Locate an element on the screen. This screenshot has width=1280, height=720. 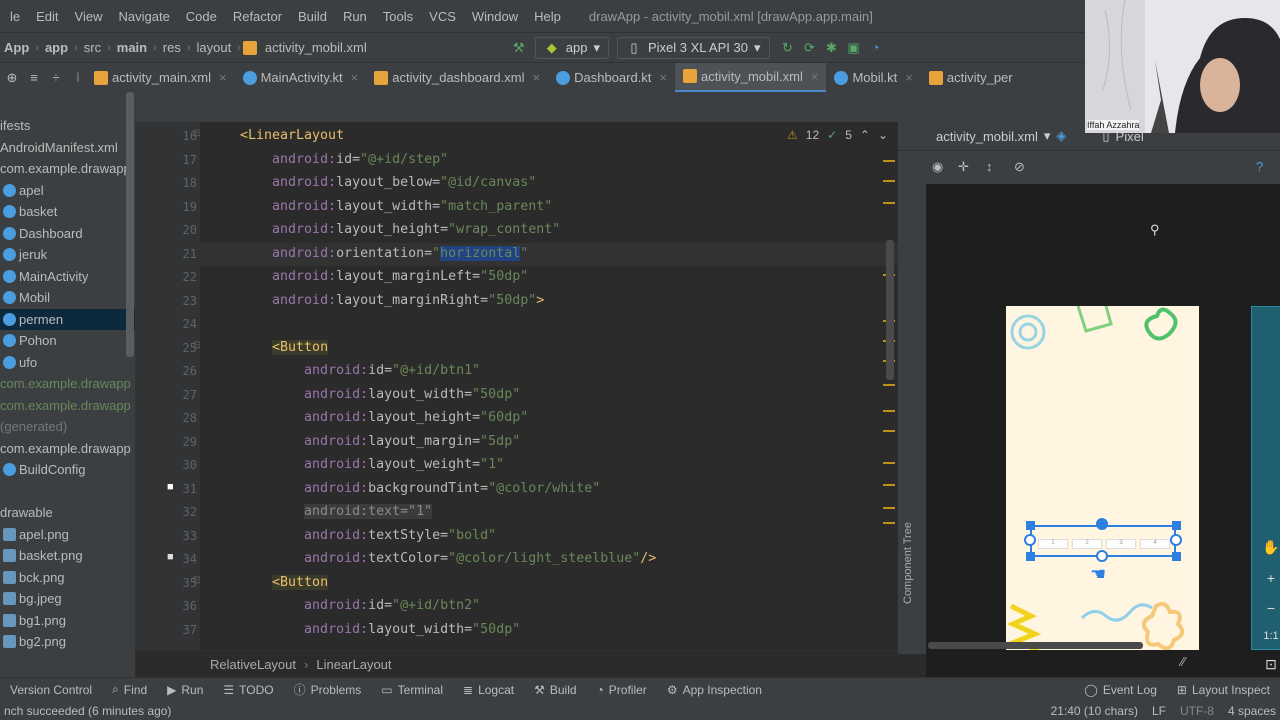
tab-activity_mobil-xml: activity_mobil.xml × is located at coordinates (751, 77).